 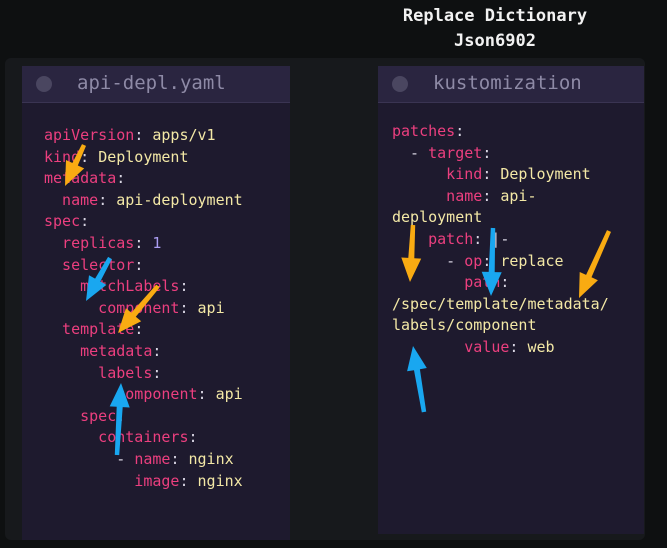 I want to click on arrow-orange-metadata, so click(x=595, y=264).